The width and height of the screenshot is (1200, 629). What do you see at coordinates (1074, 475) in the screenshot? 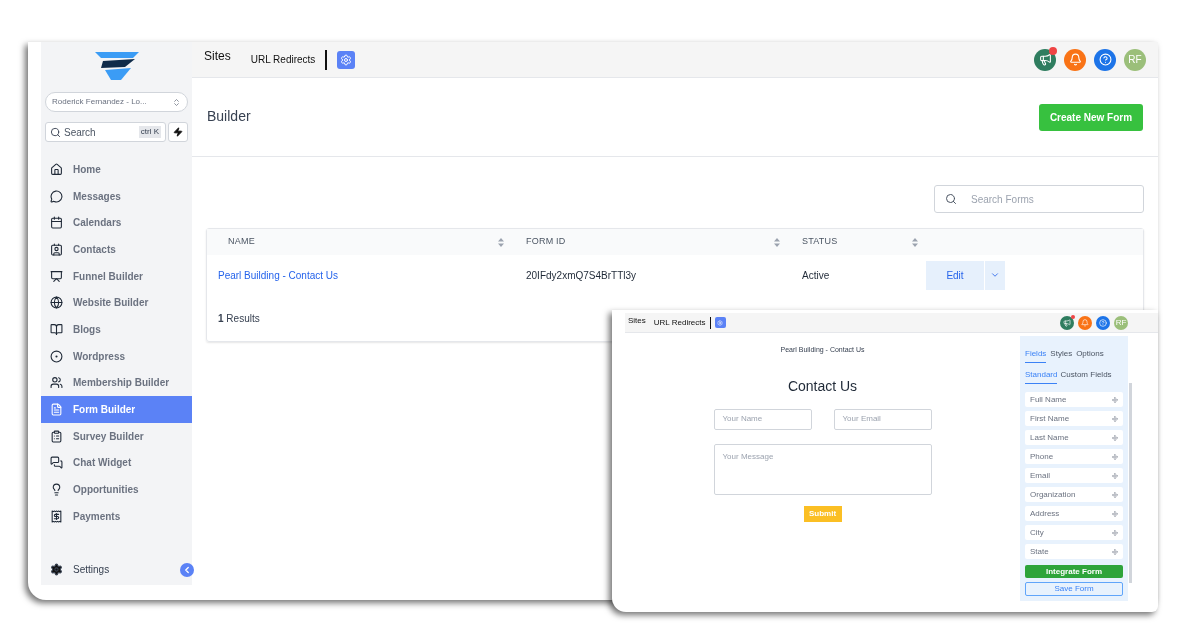
I see `field-item: Email` at bounding box center [1074, 475].